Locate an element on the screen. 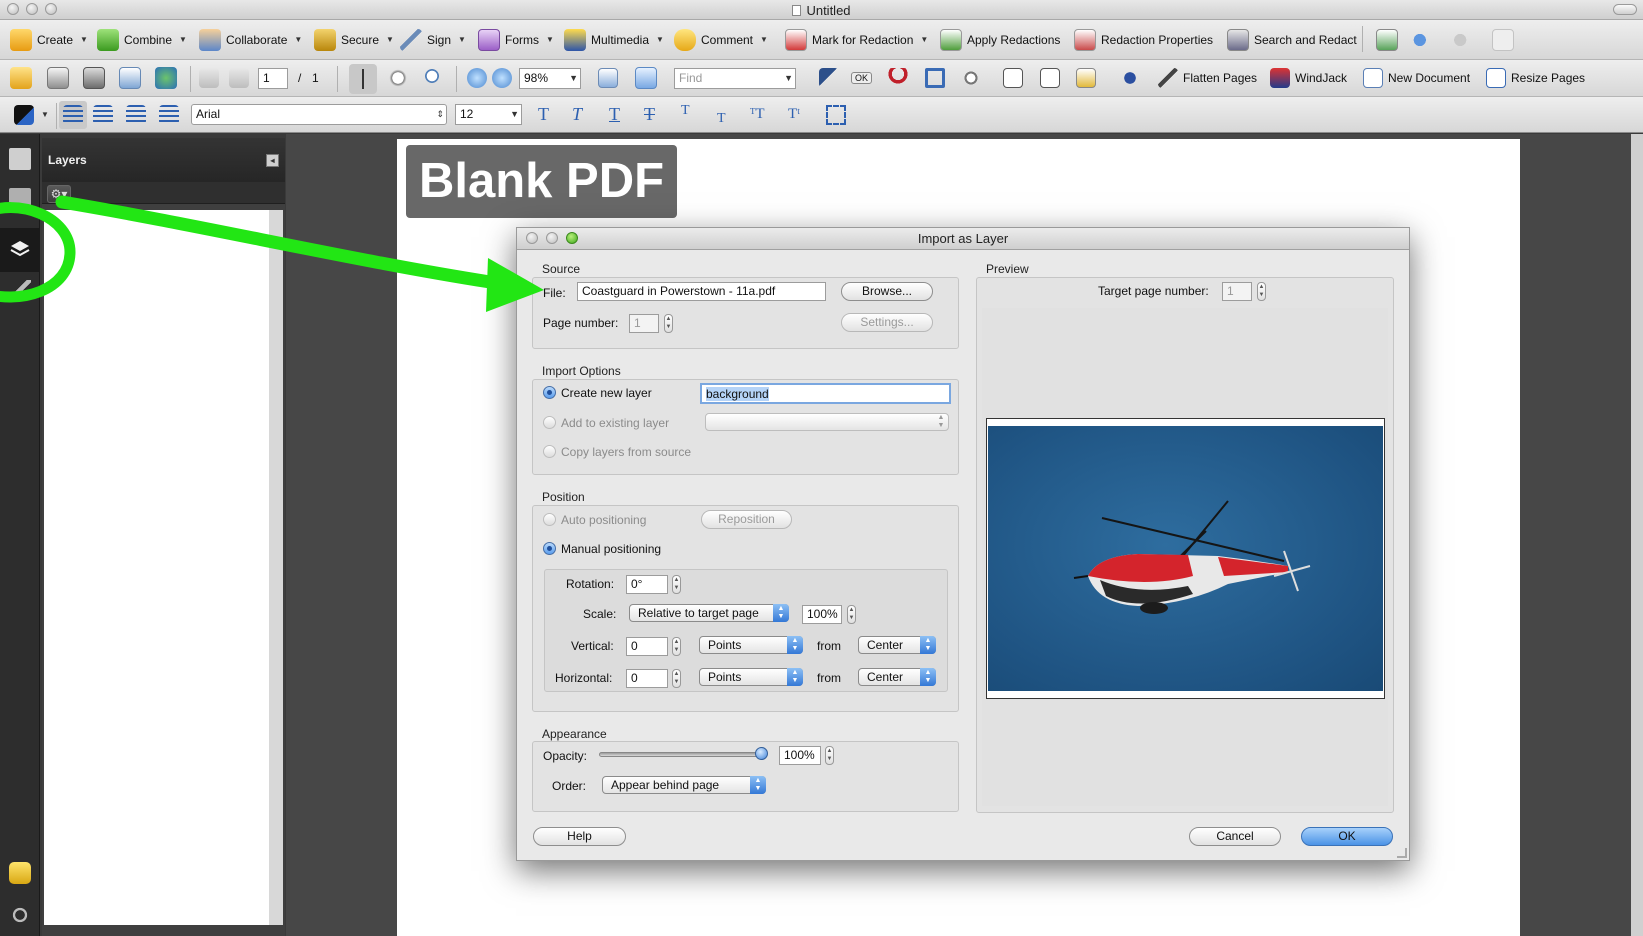 This screenshot has height=936, width=1643. opacity-slider-thumb is located at coordinates (761, 753).